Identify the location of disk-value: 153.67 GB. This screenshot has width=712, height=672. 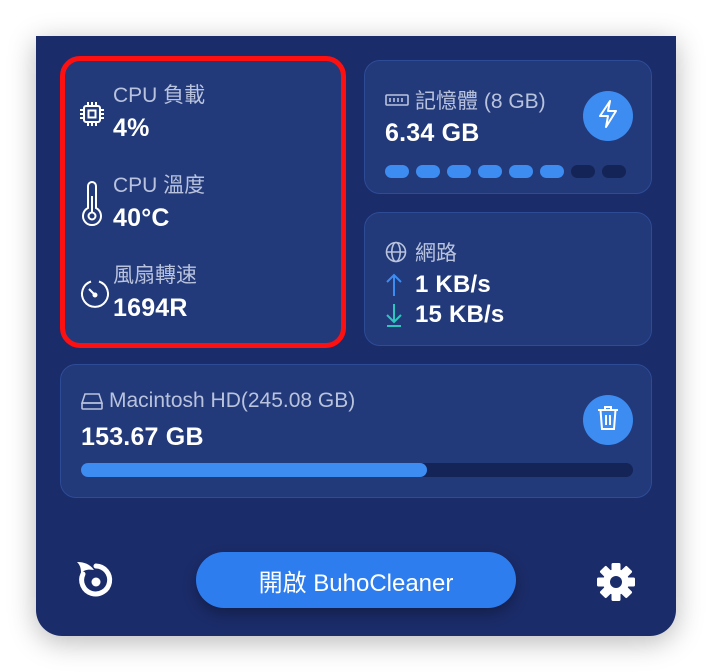
(142, 437).